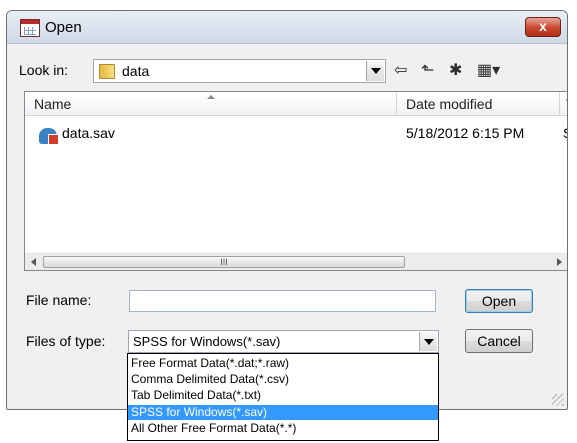 Image resolution: width=577 pixels, height=443 pixels. What do you see at coordinates (455, 71) in the screenshot?
I see `new-folder-icon: ✱` at bounding box center [455, 71].